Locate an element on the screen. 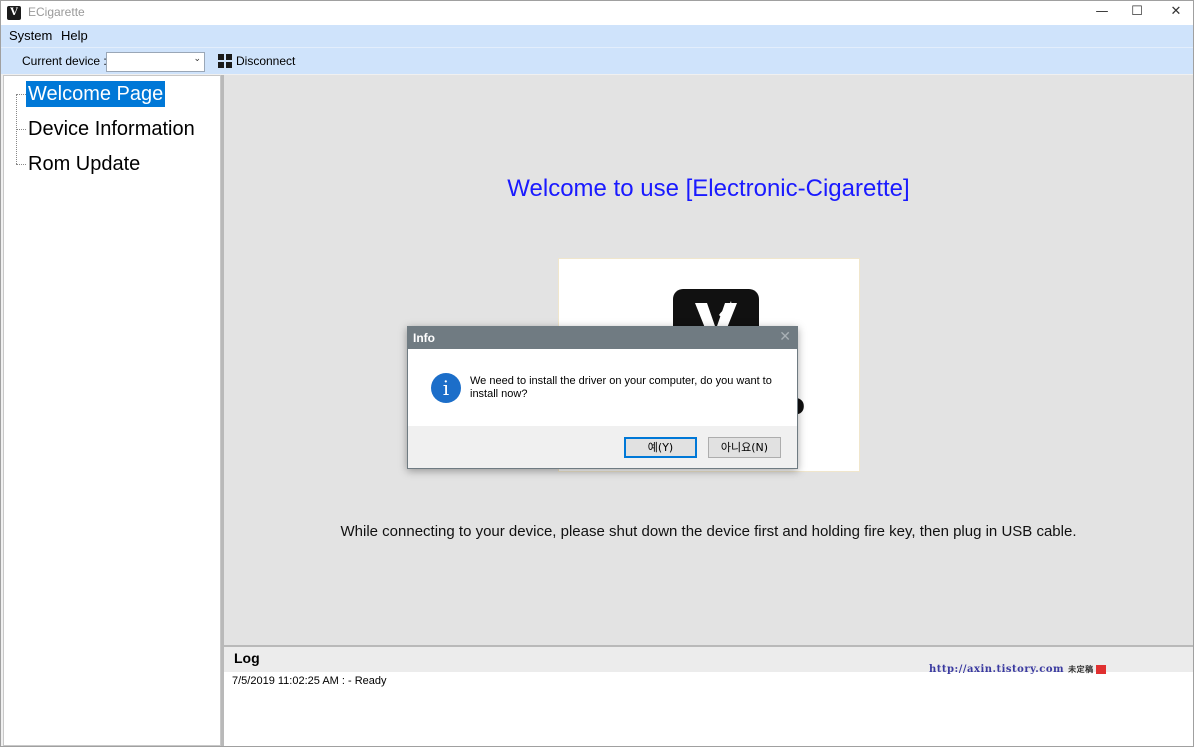  minimize-button: — is located at coordinates (1102, 13).